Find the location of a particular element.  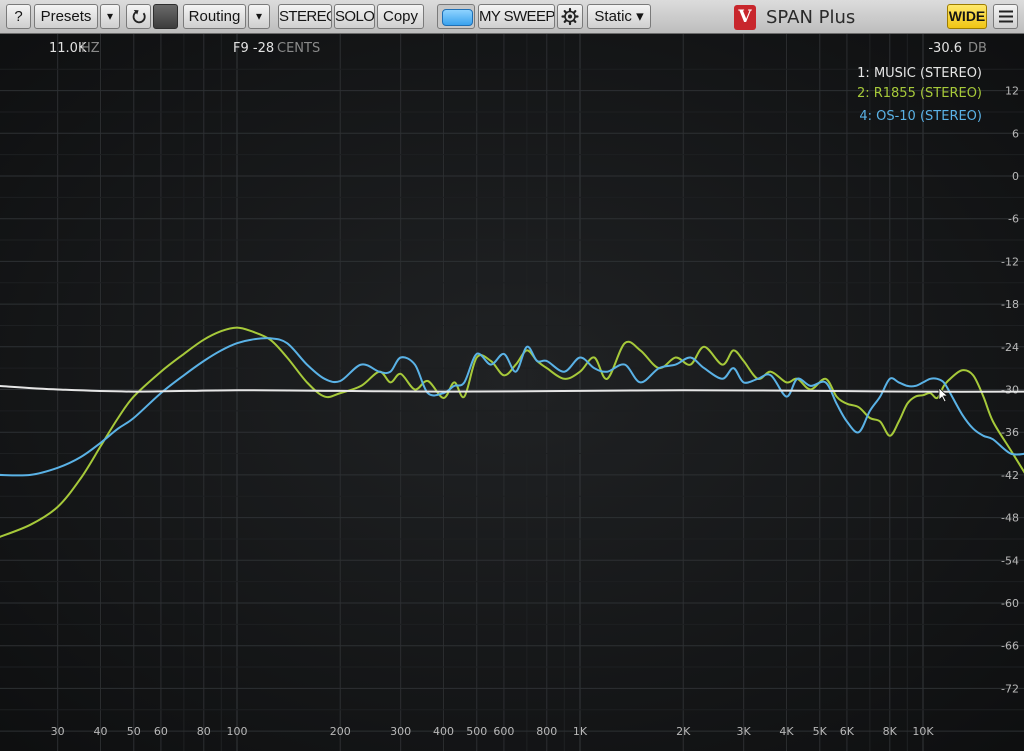

x-tick-label: 200 is located at coordinates (340, 731).